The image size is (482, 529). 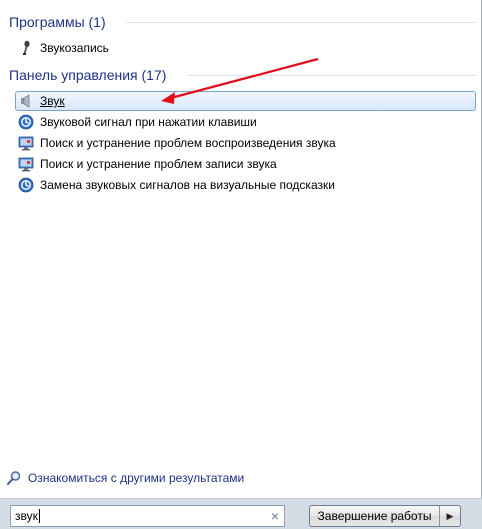 I want to click on result-item-troubleshoot-recording: Поиск и устранение проблем записи звука, so click(x=247, y=164).